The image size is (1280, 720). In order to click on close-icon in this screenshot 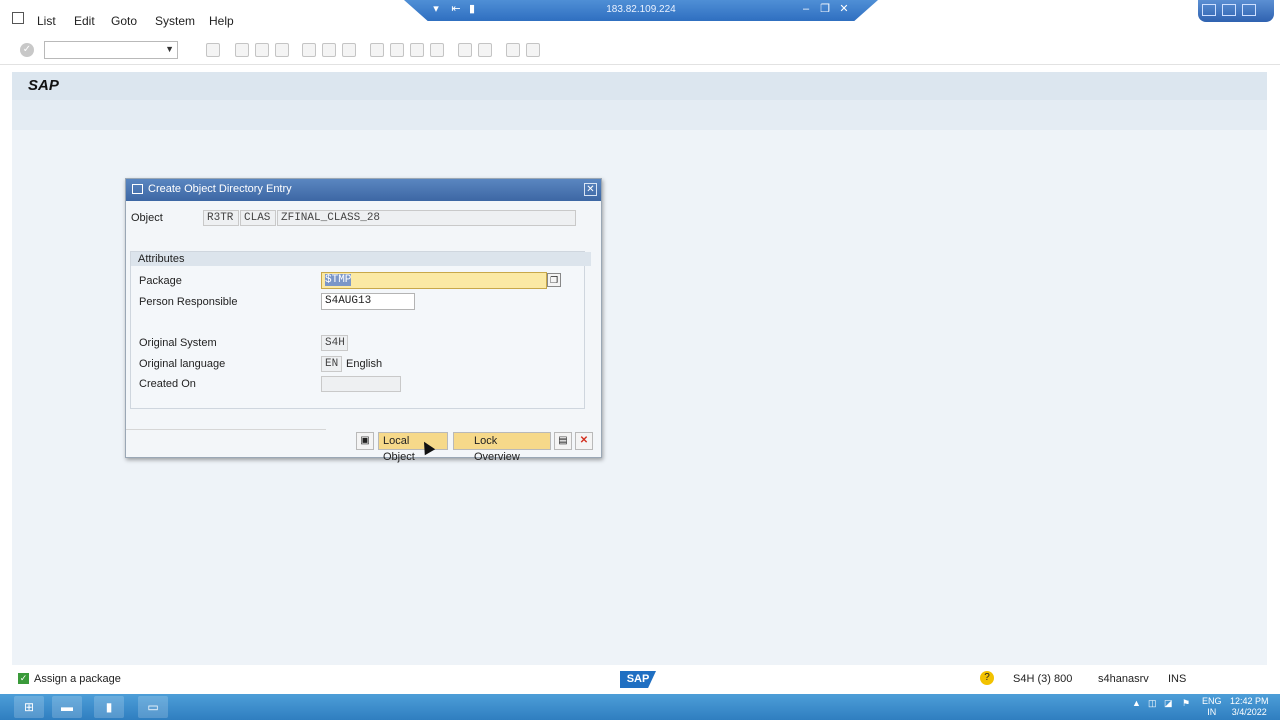, I will do `click(1249, 10)`.